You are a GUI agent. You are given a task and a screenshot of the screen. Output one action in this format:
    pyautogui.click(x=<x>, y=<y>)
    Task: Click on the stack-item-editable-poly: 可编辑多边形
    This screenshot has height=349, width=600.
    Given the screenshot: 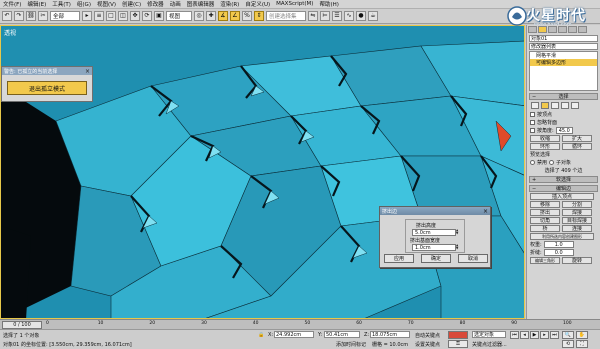 What is the action you would take?
    pyautogui.click(x=563, y=62)
    